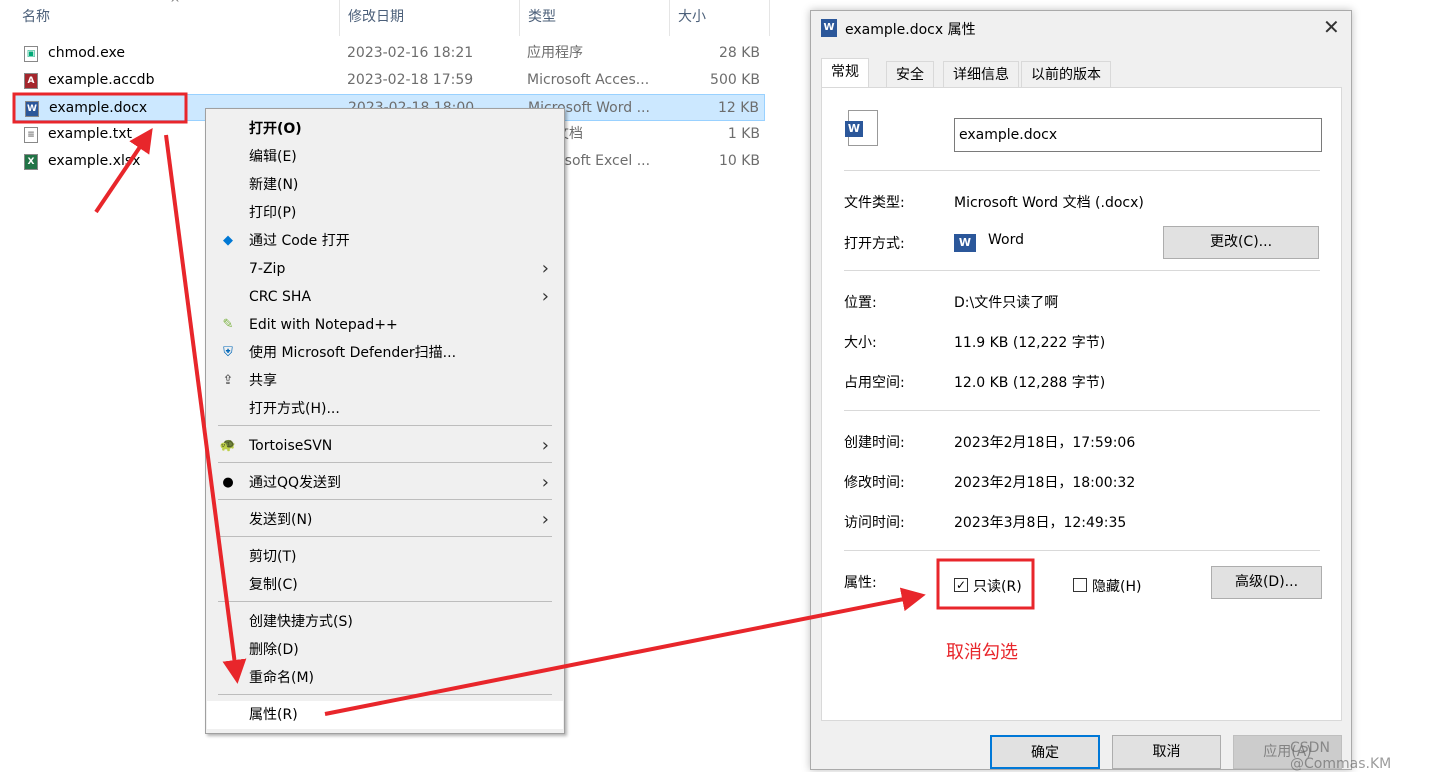 The height and width of the screenshot is (772, 1434). What do you see at coordinates (301, 622) in the screenshot?
I see `menu-item-label: 创建快捷方式(S)` at bounding box center [301, 622].